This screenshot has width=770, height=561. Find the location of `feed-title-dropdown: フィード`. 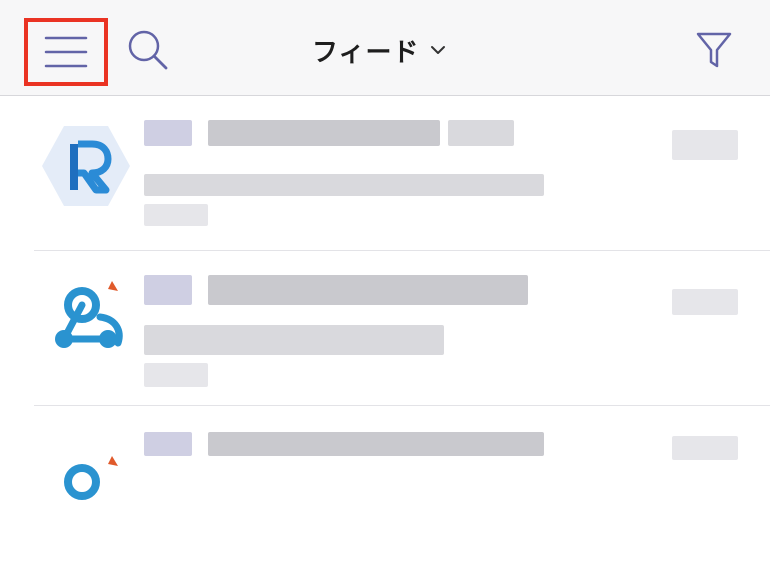

feed-title-dropdown: フィード is located at coordinates (379, 50).